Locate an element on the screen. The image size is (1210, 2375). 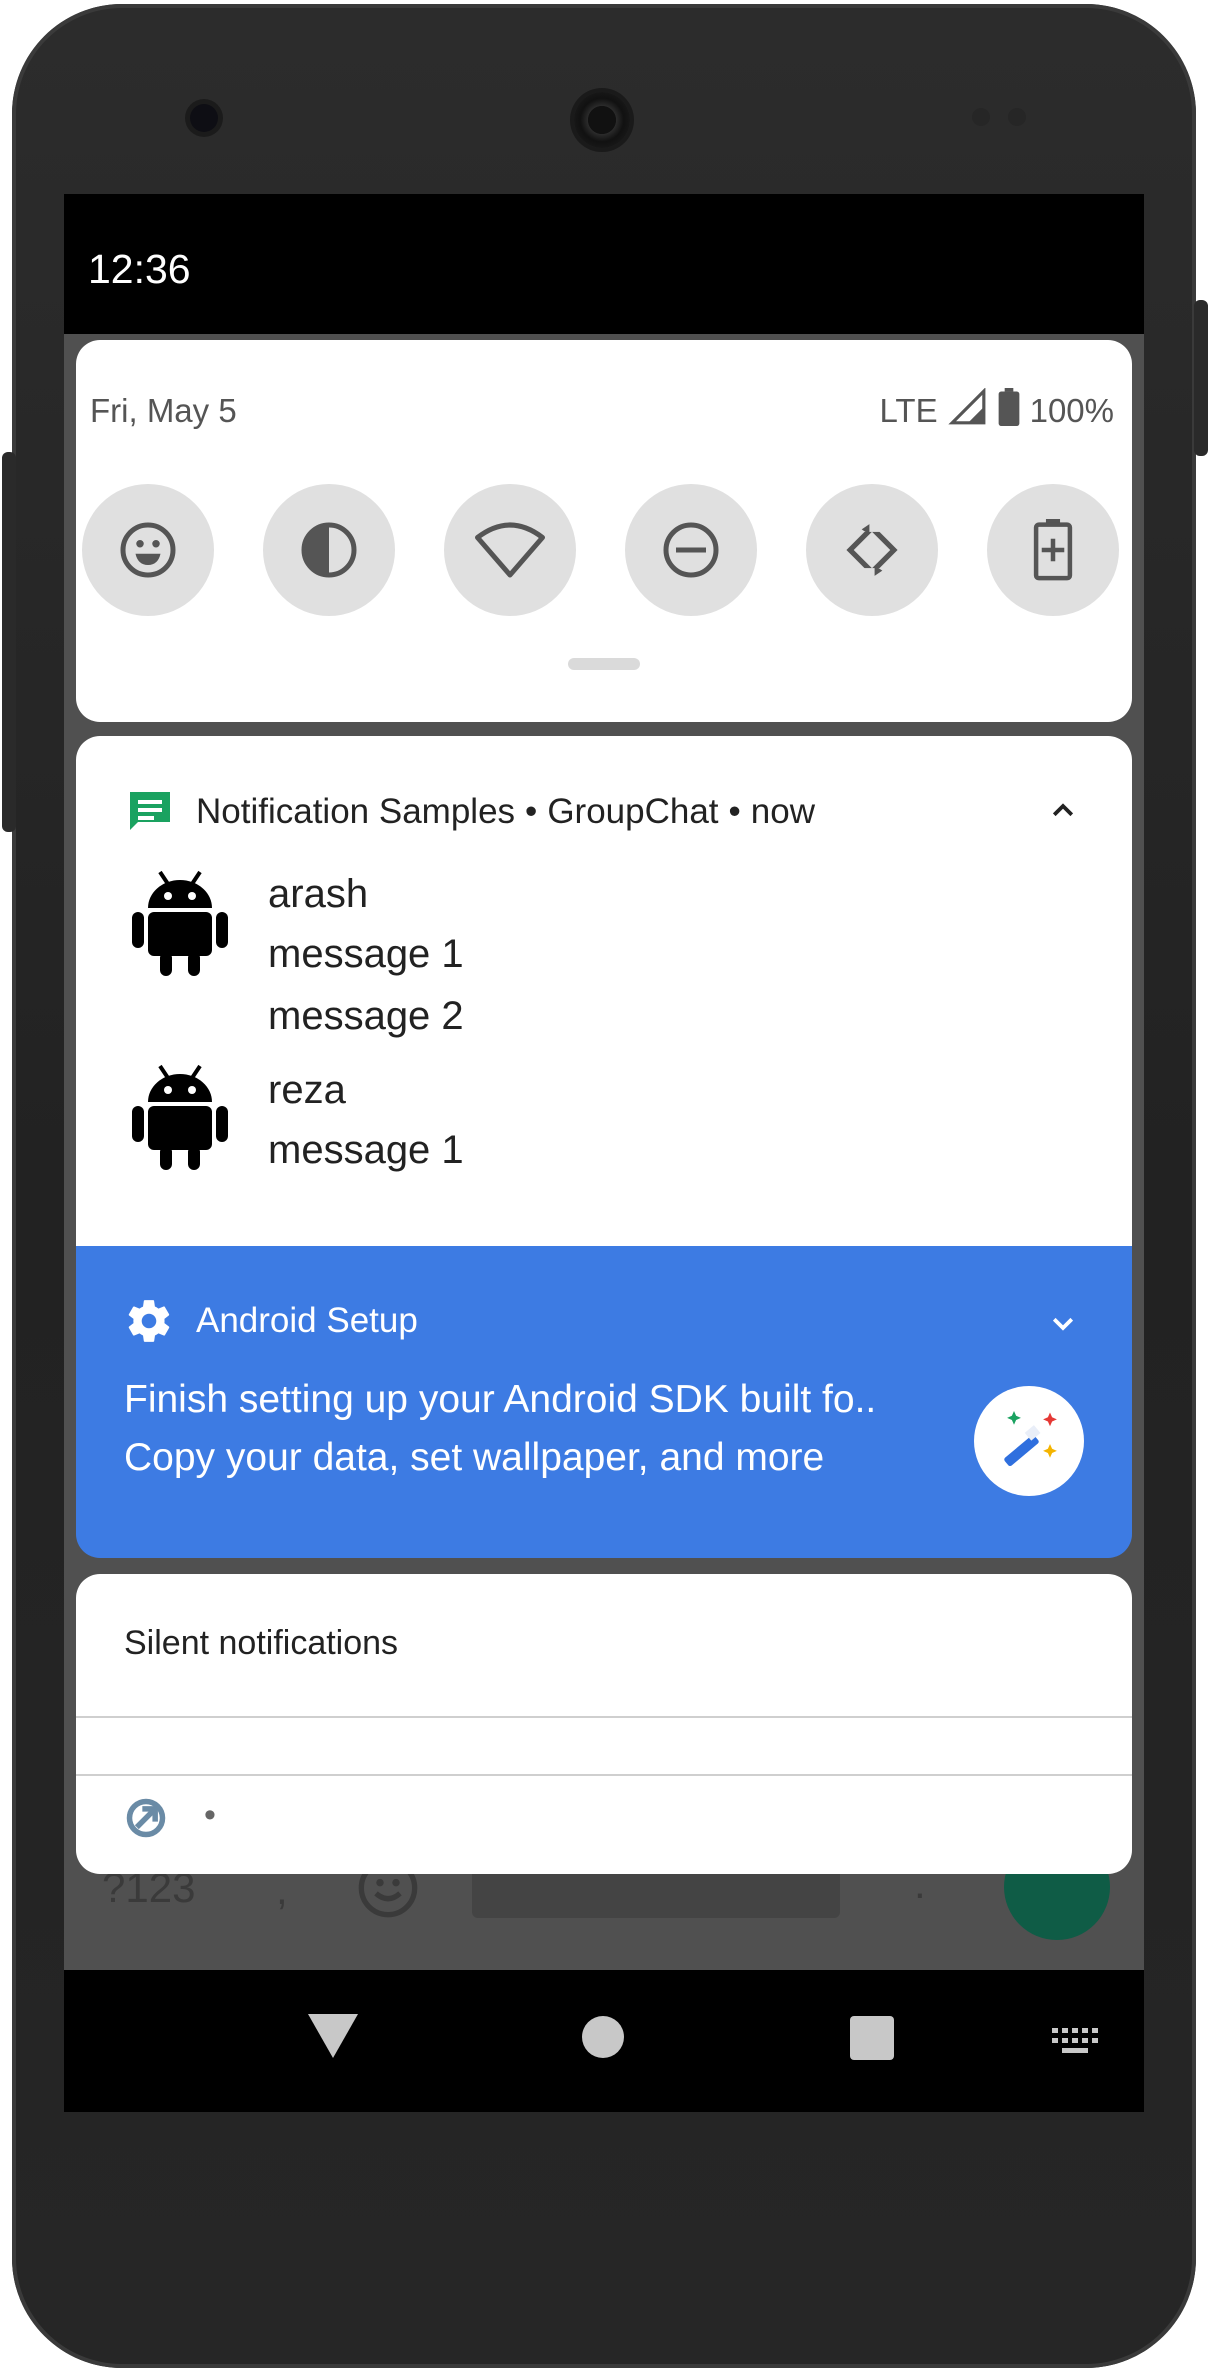
expand-handle is located at coordinates (604, 664).